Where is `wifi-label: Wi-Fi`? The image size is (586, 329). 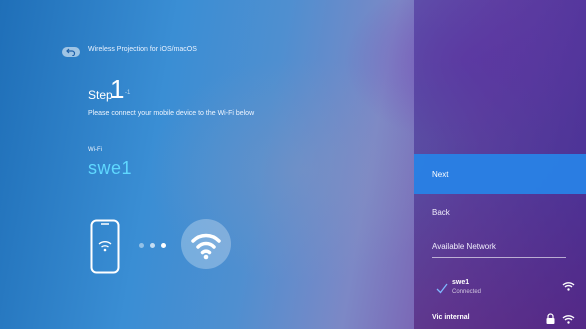
wifi-label: Wi-Fi is located at coordinates (95, 150).